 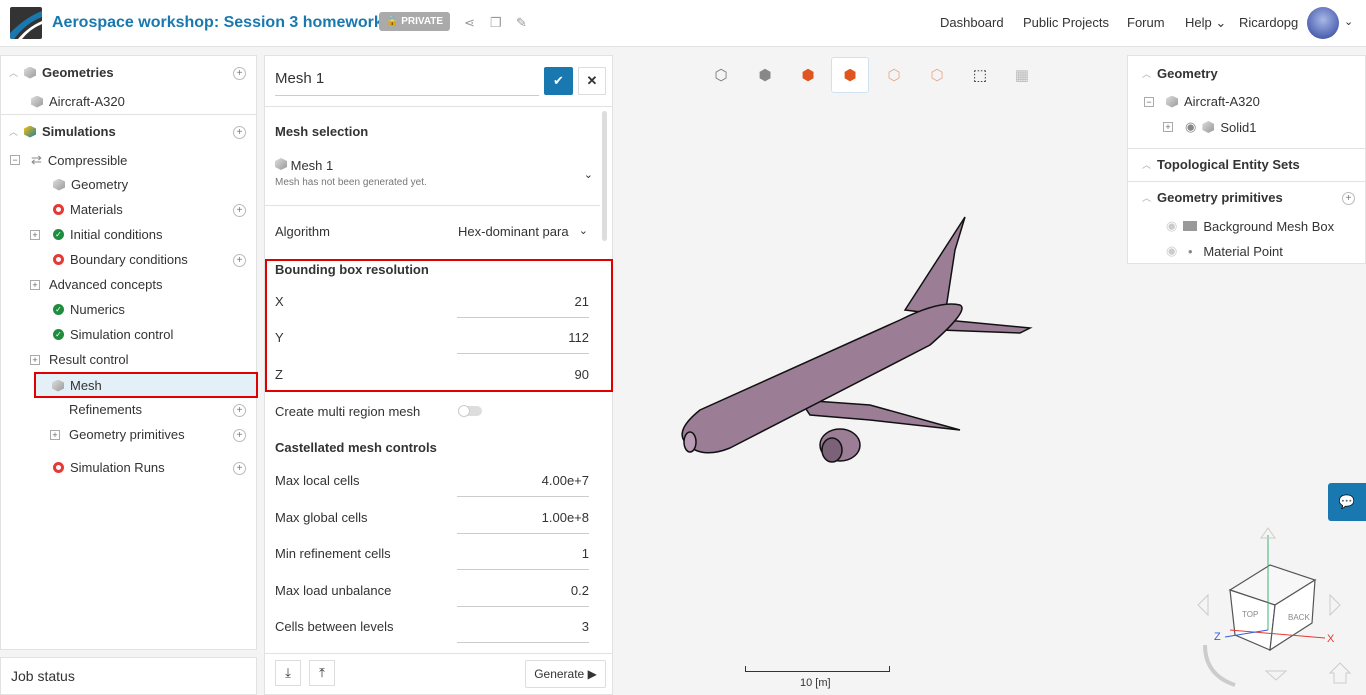 What do you see at coordinates (288, 673) in the screenshot?
I see `download-icon: ⤓` at bounding box center [288, 673].